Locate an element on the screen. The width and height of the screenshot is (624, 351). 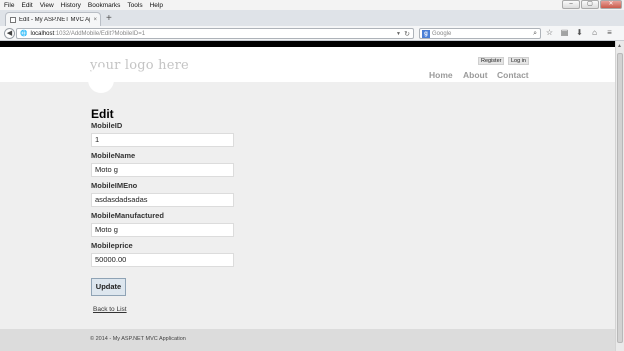
mobile-name-label: MobileName is located at coordinates (113, 155).